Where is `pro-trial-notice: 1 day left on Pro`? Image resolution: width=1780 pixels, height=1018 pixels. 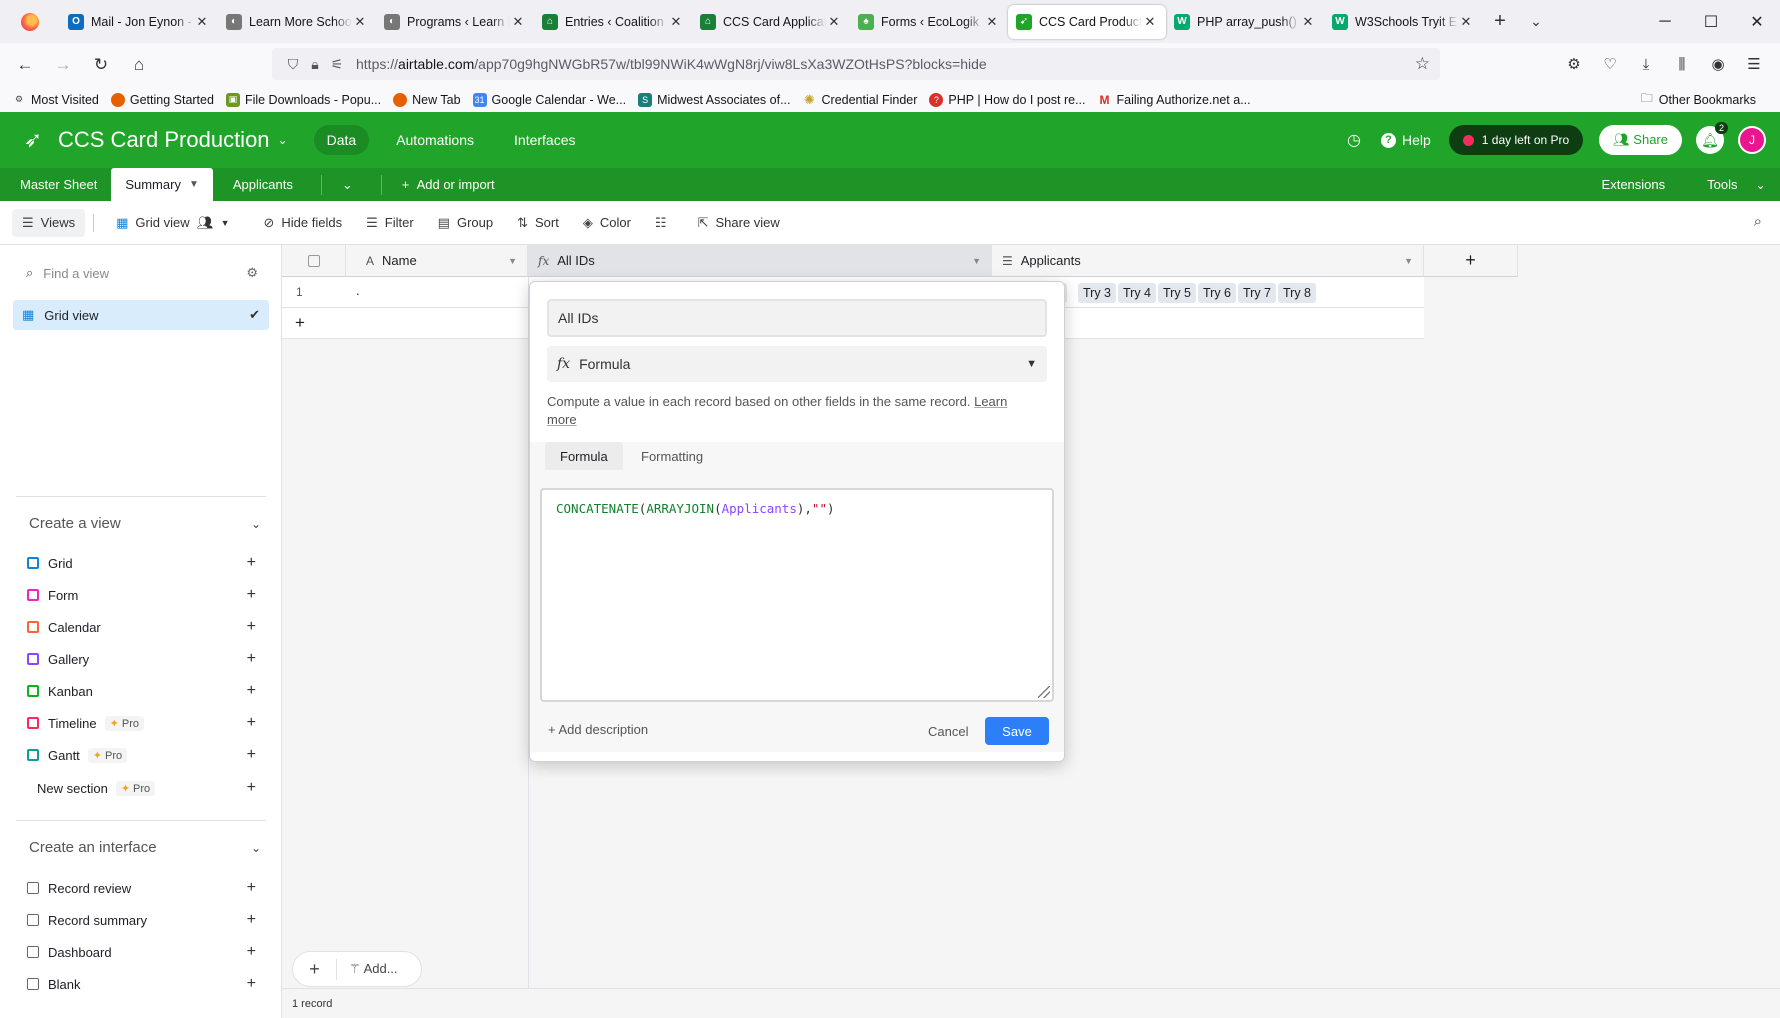
pro-trial-notice: 1 day left on Pro is located at coordinates (1516, 140).